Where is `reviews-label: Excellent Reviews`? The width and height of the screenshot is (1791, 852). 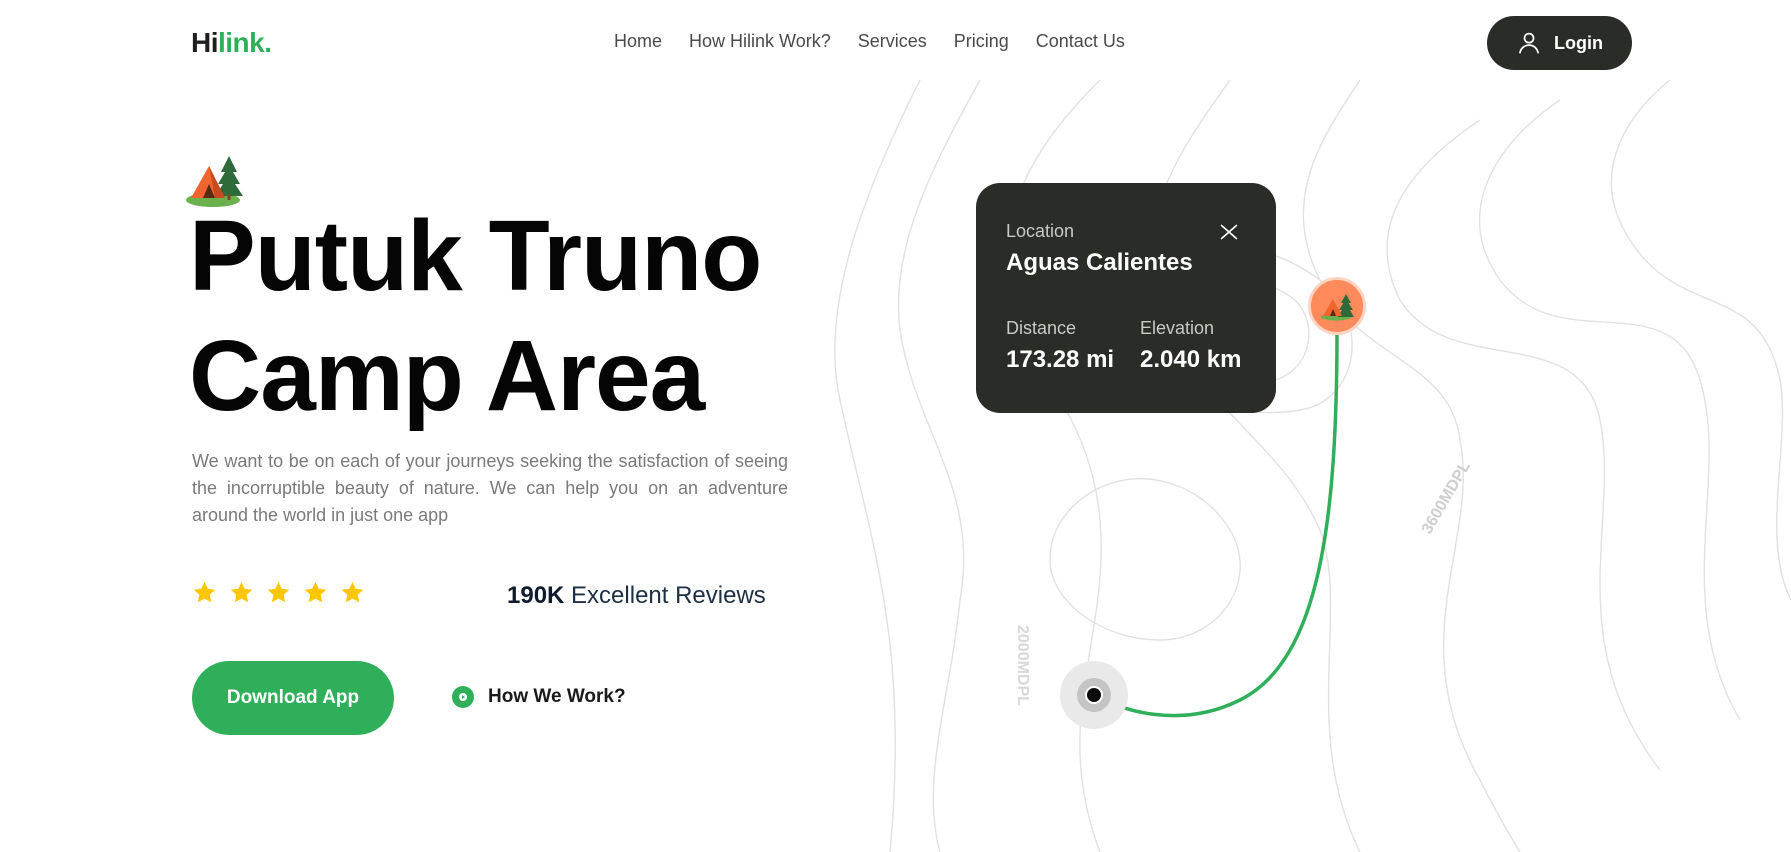
reviews-label: Excellent Reviews is located at coordinates (668, 595).